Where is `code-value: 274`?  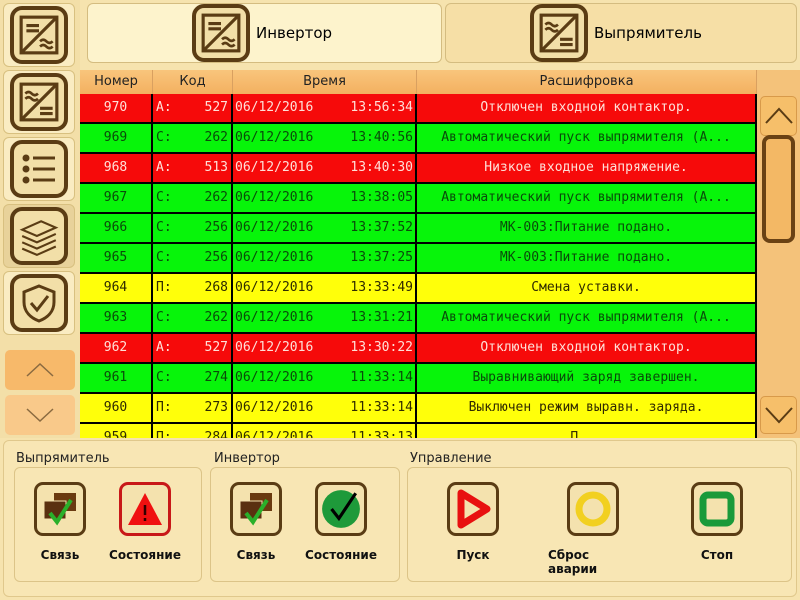 code-value: 274 is located at coordinates (216, 377).